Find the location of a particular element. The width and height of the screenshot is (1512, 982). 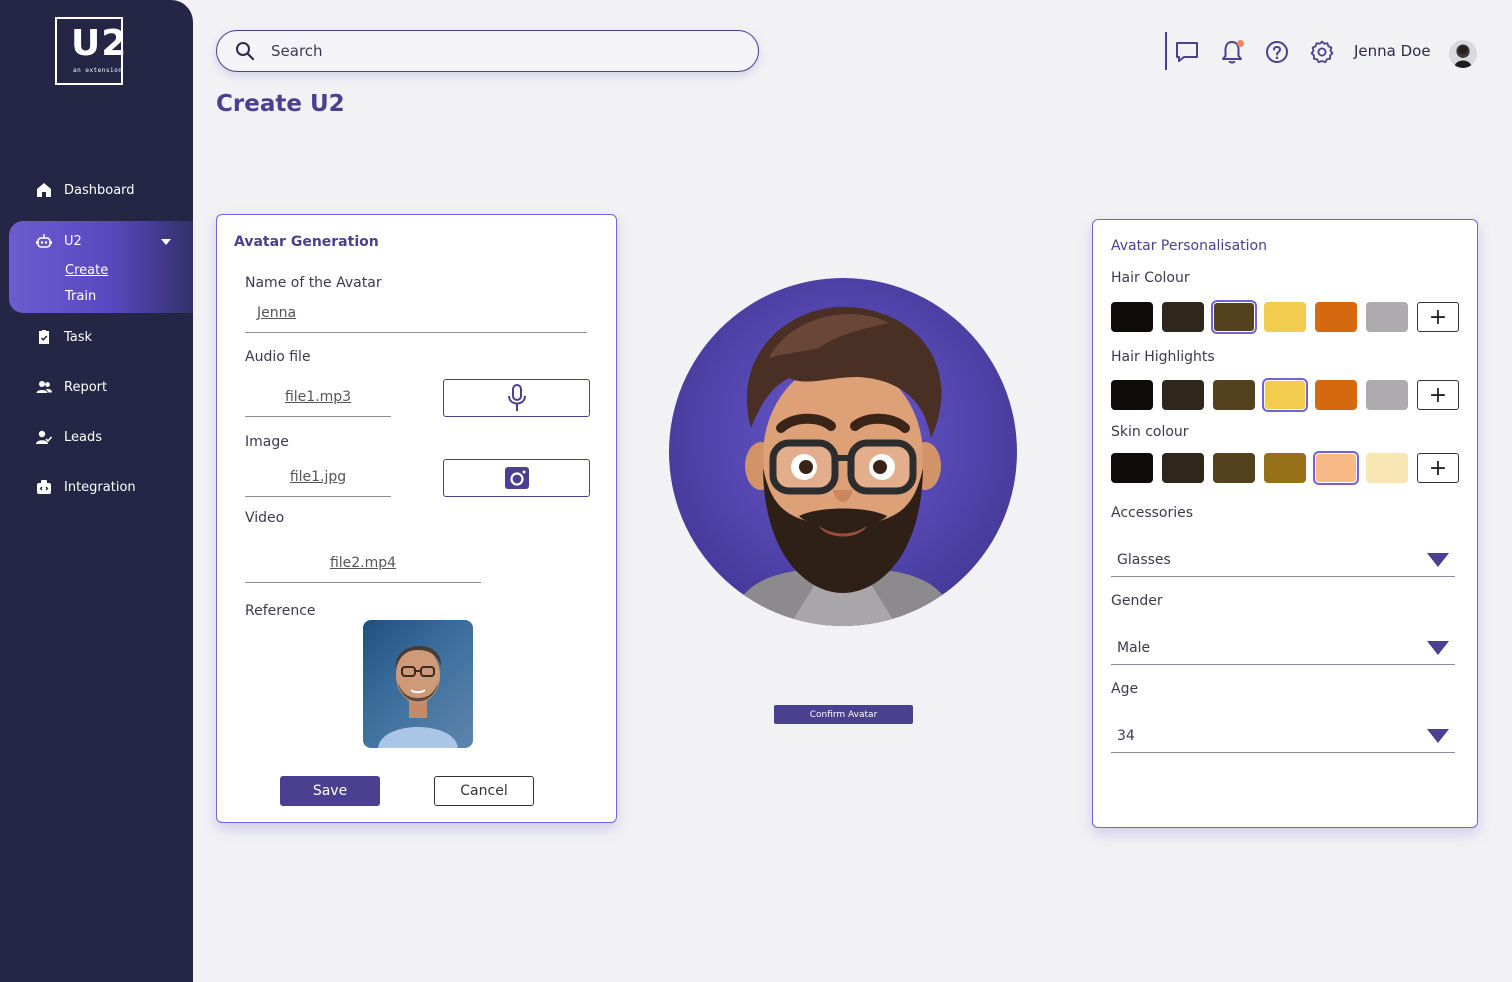

image-file-field: file1.jpg is located at coordinates (318, 483).